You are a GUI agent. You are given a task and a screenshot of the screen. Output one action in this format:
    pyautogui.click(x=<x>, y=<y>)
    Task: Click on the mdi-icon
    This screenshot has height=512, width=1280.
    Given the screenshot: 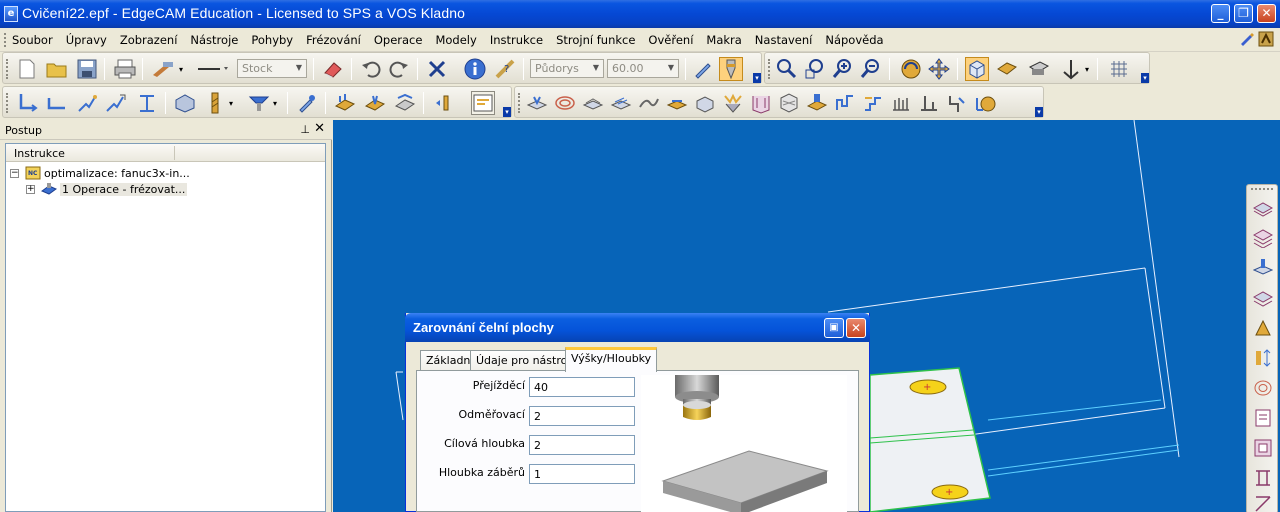 What is the action you would take?
    pyautogui.click(x=1266, y=39)
    